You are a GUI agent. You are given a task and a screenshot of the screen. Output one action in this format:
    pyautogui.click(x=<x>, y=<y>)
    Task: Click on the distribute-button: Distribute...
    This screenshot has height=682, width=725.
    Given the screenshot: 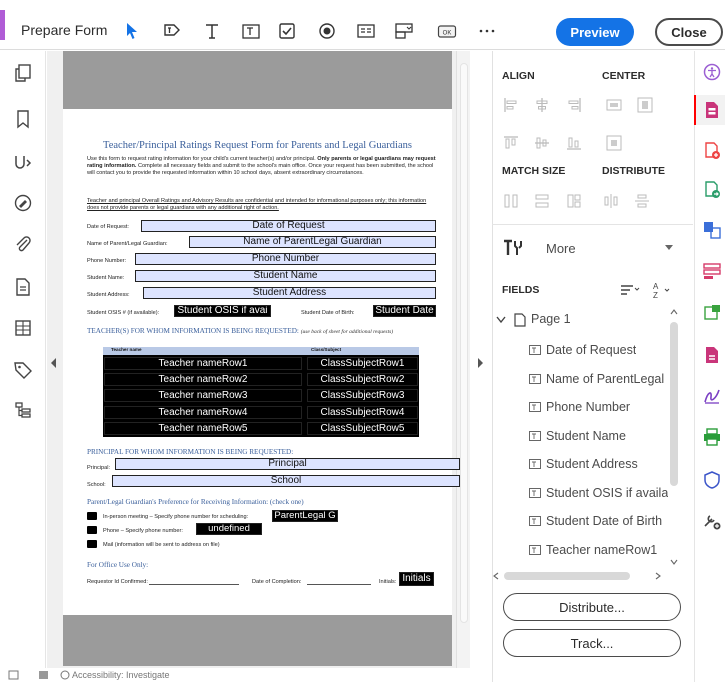 What is the action you would take?
    pyautogui.click(x=592, y=607)
    